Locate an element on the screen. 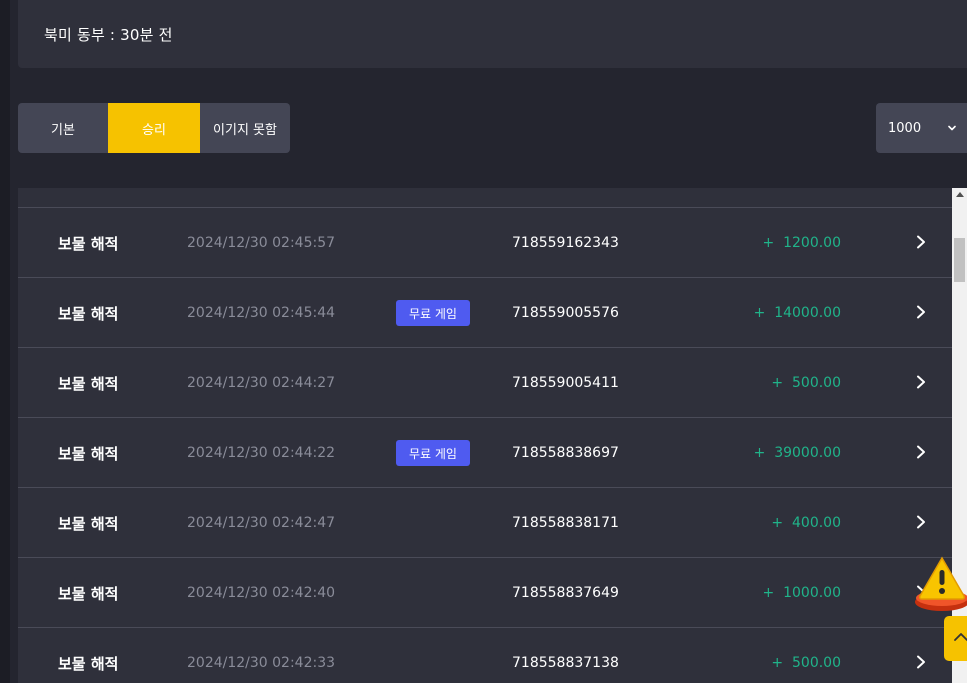 The image size is (967, 683). round-id: 718558838697 is located at coordinates (565, 453).